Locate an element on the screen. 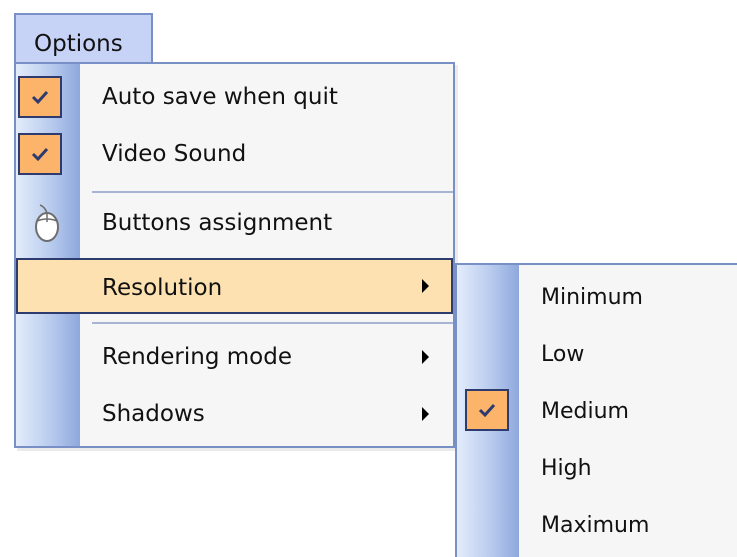  menu-item-auto-save: Auto save when quit is located at coordinates (234, 97).